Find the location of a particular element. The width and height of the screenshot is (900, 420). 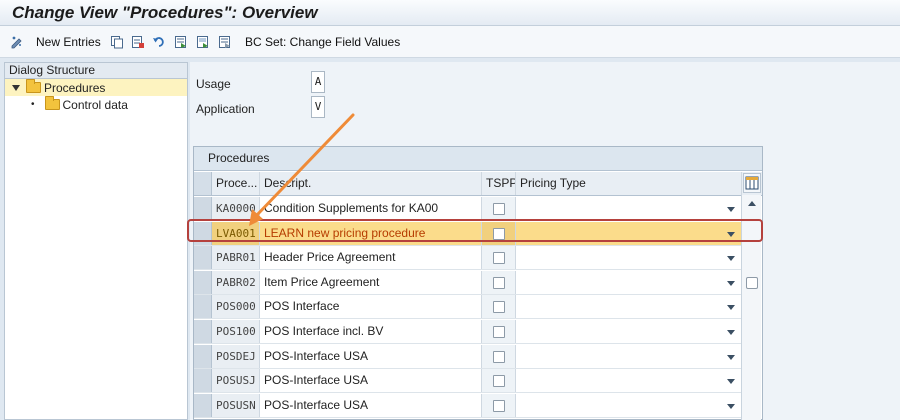

select-block-button is located at coordinates (203, 42).